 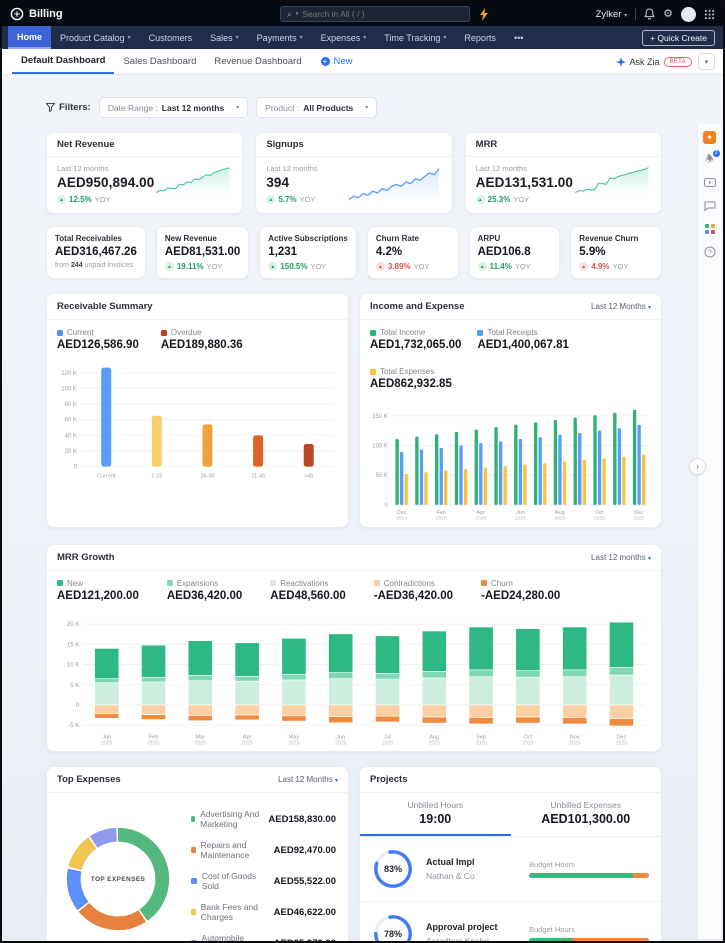 What do you see at coordinates (599, 513) in the screenshot?
I see `svg-text: Oct` at bounding box center [599, 513].